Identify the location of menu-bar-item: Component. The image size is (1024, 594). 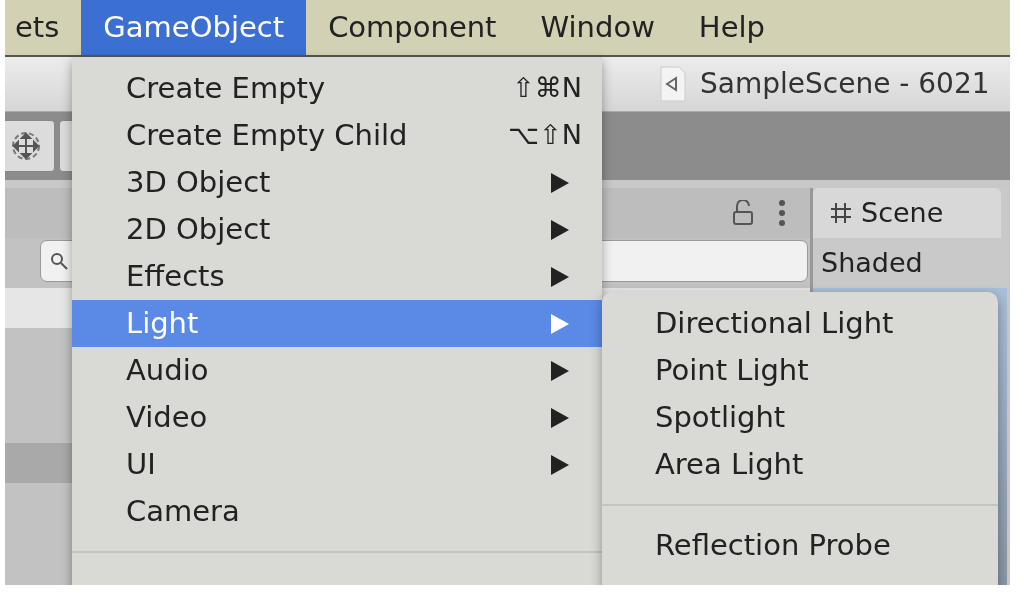
(412, 27).